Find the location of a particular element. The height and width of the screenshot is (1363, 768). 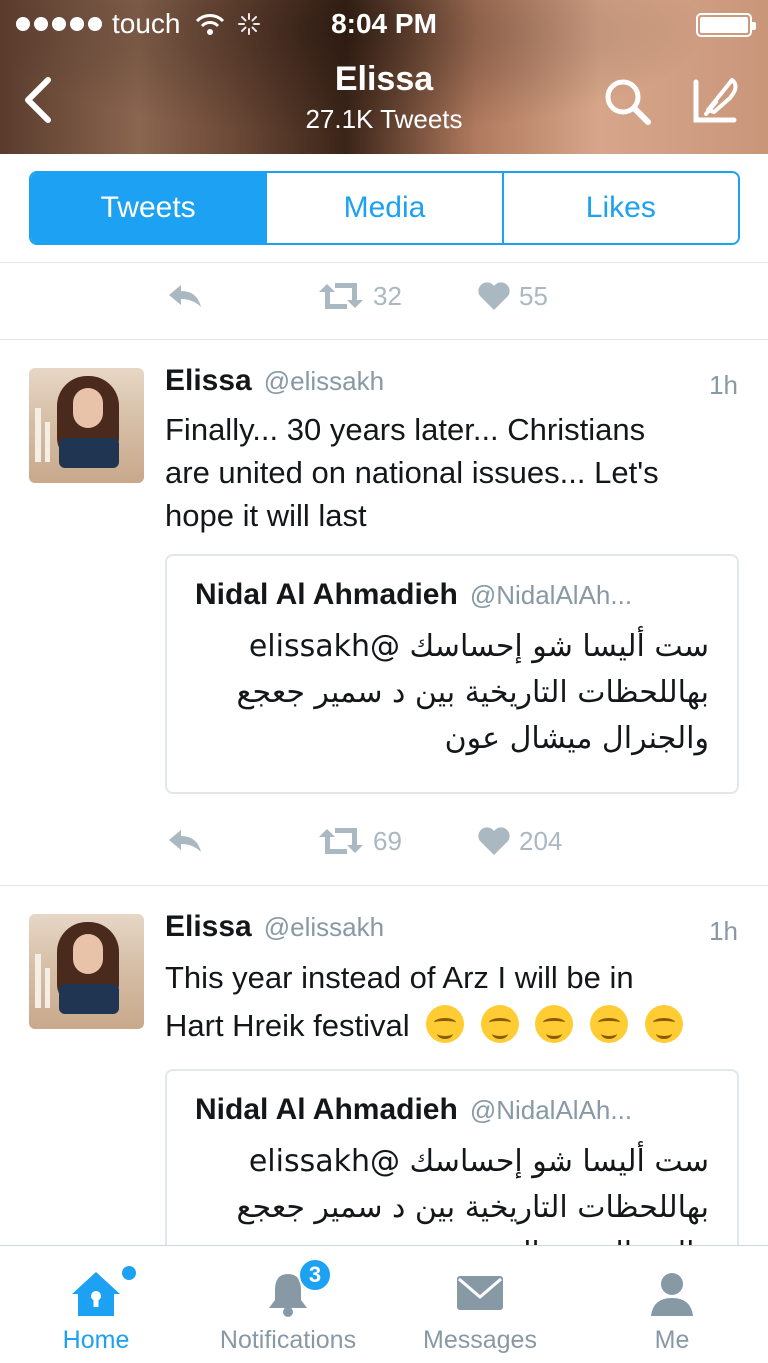

notification-badge: 3 is located at coordinates (315, 1275).